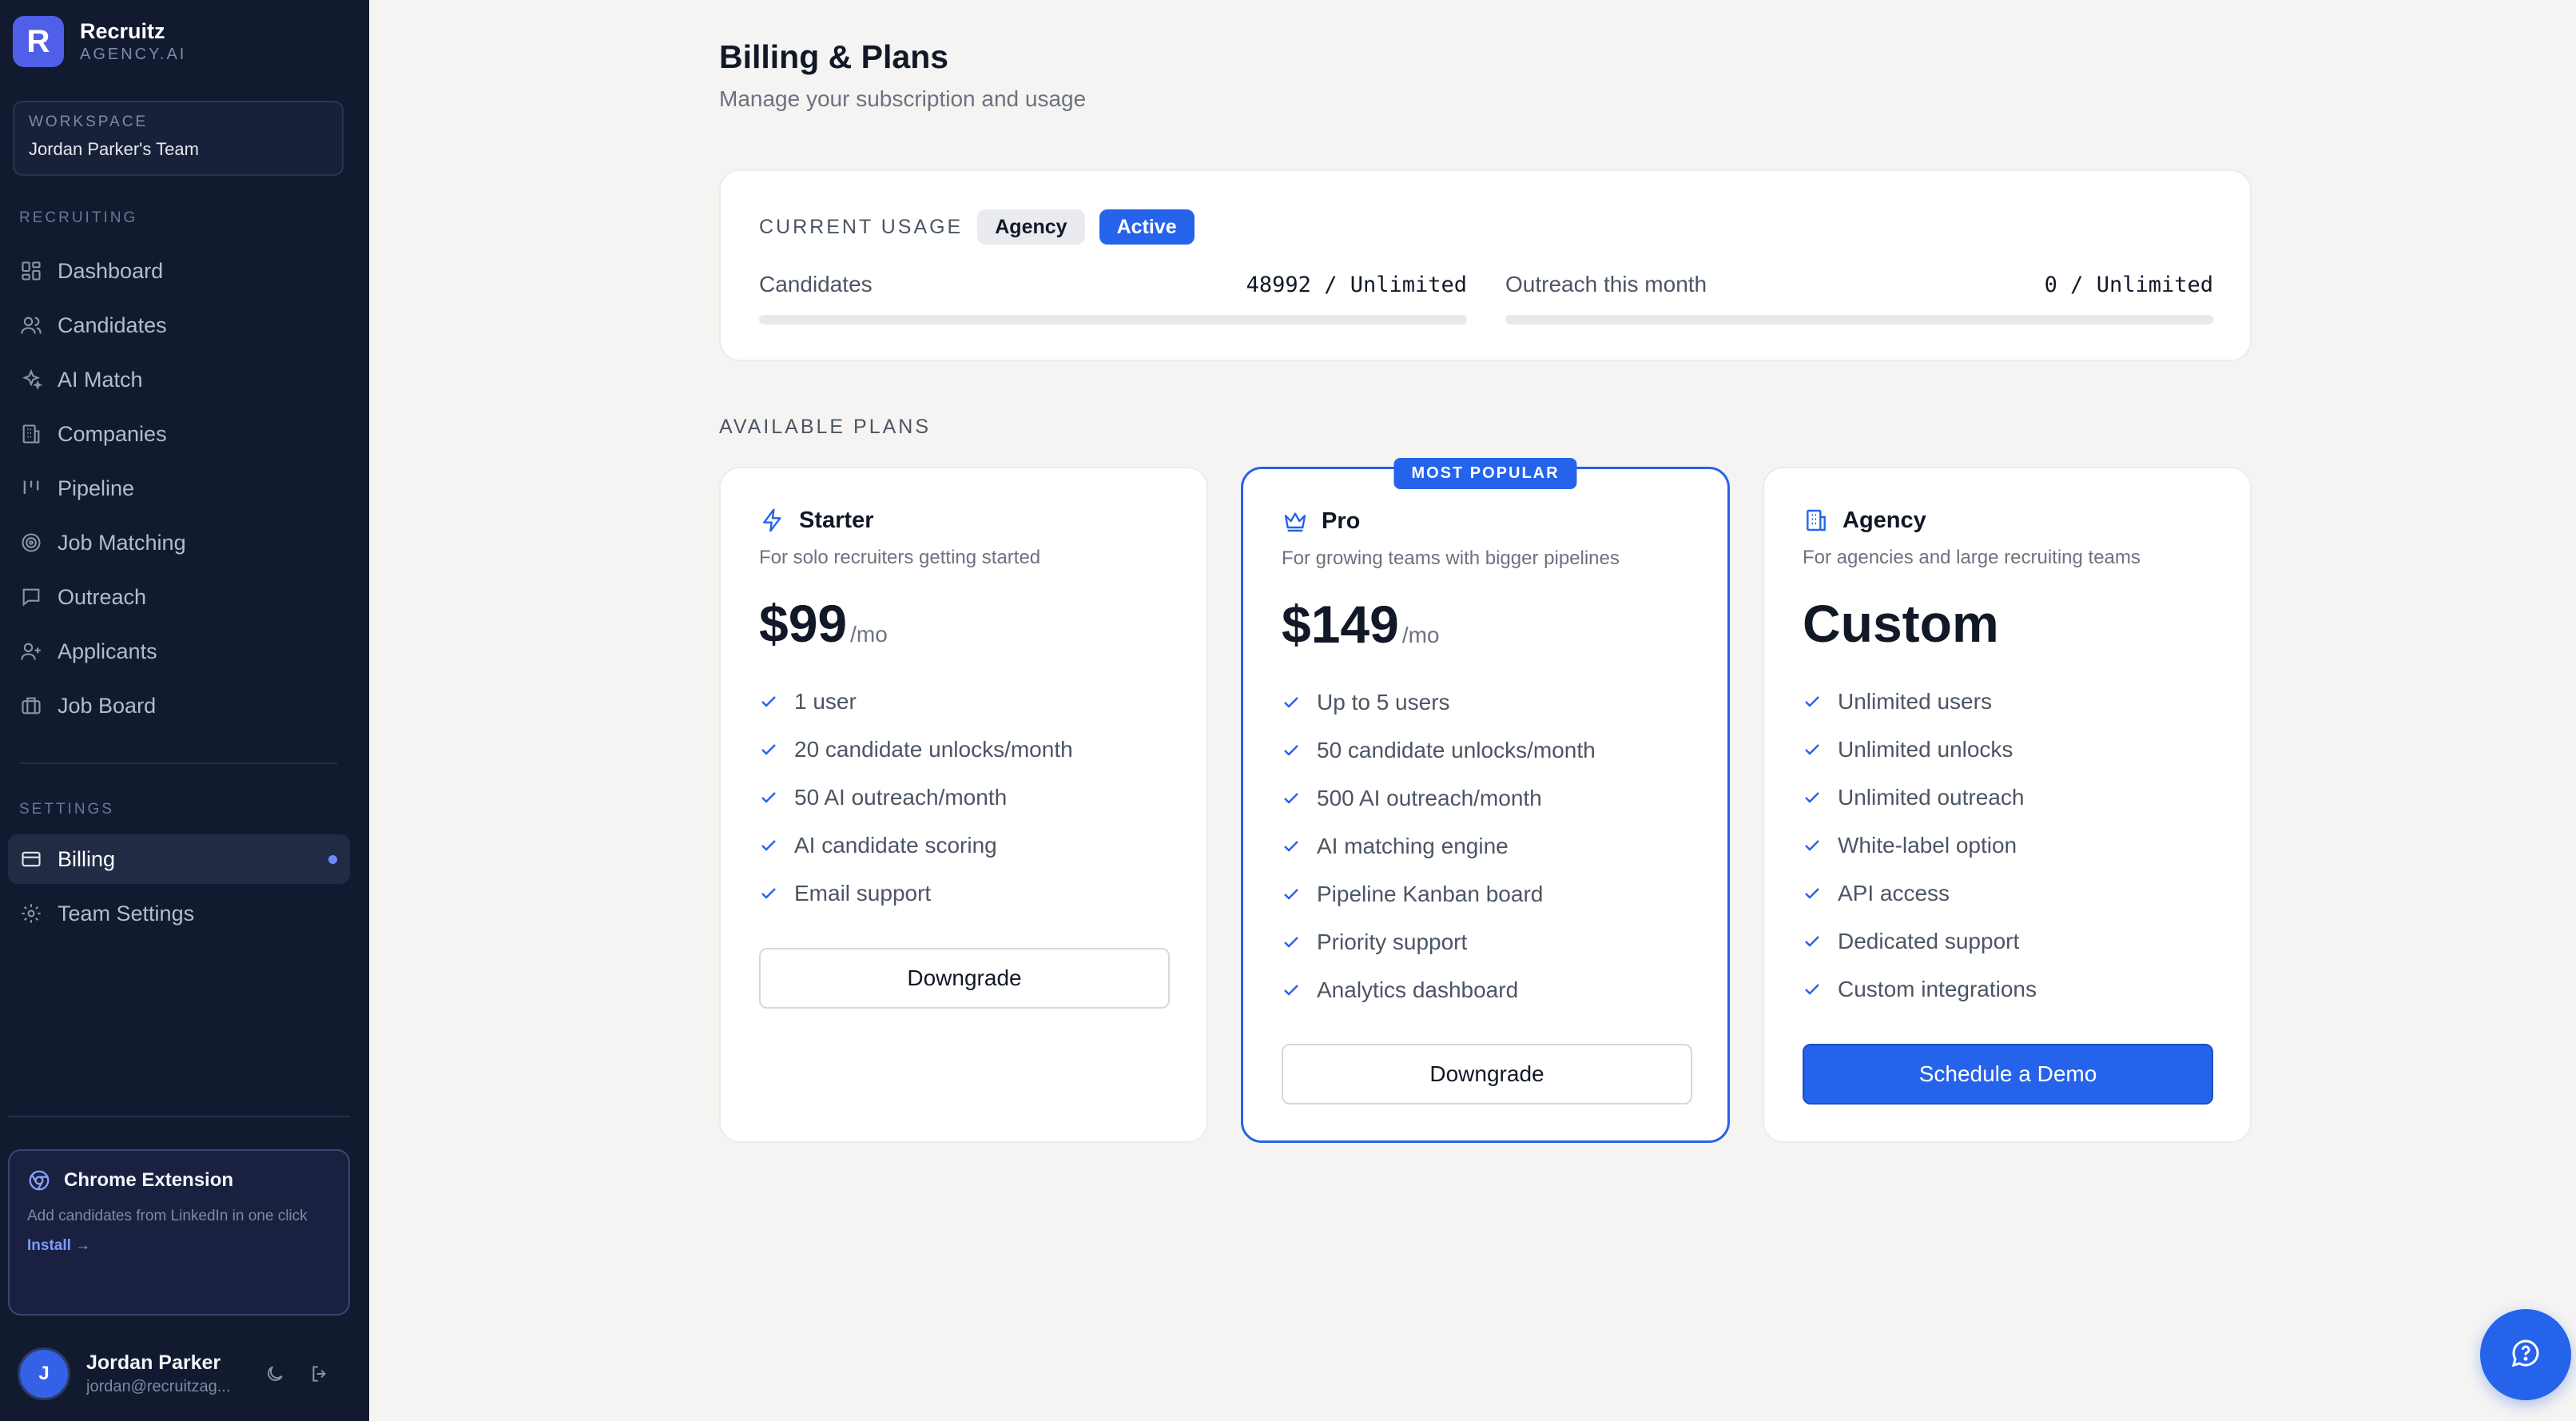 This screenshot has height=1421, width=2576. Describe the element at coordinates (1972, 557) in the screenshot. I see `plan-description: For agencies and large recruiting teams` at that location.